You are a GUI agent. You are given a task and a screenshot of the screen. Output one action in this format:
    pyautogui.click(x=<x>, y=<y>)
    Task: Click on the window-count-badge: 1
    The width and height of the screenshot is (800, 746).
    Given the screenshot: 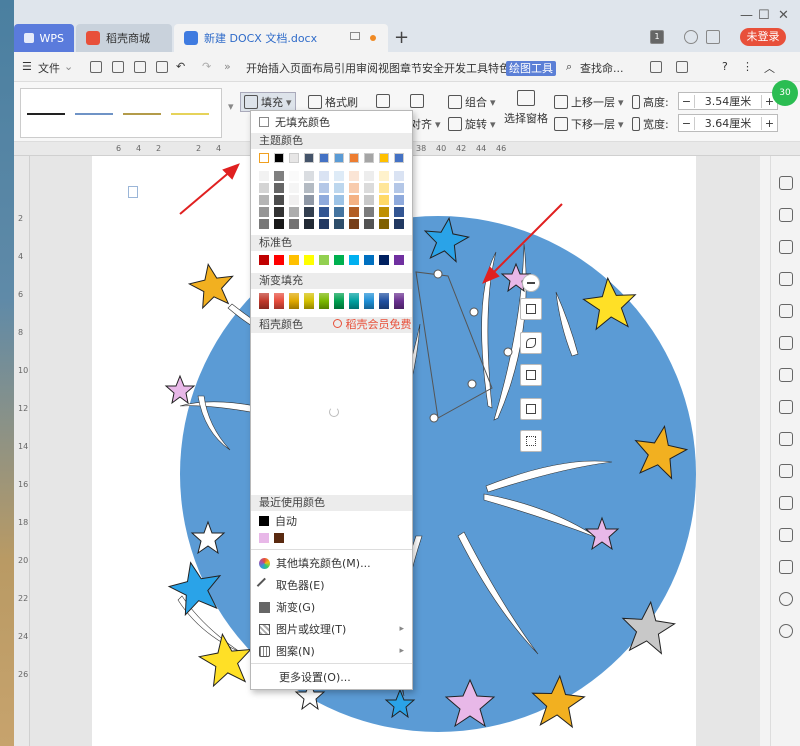 What is the action you would take?
    pyautogui.click(x=657, y=37)
    